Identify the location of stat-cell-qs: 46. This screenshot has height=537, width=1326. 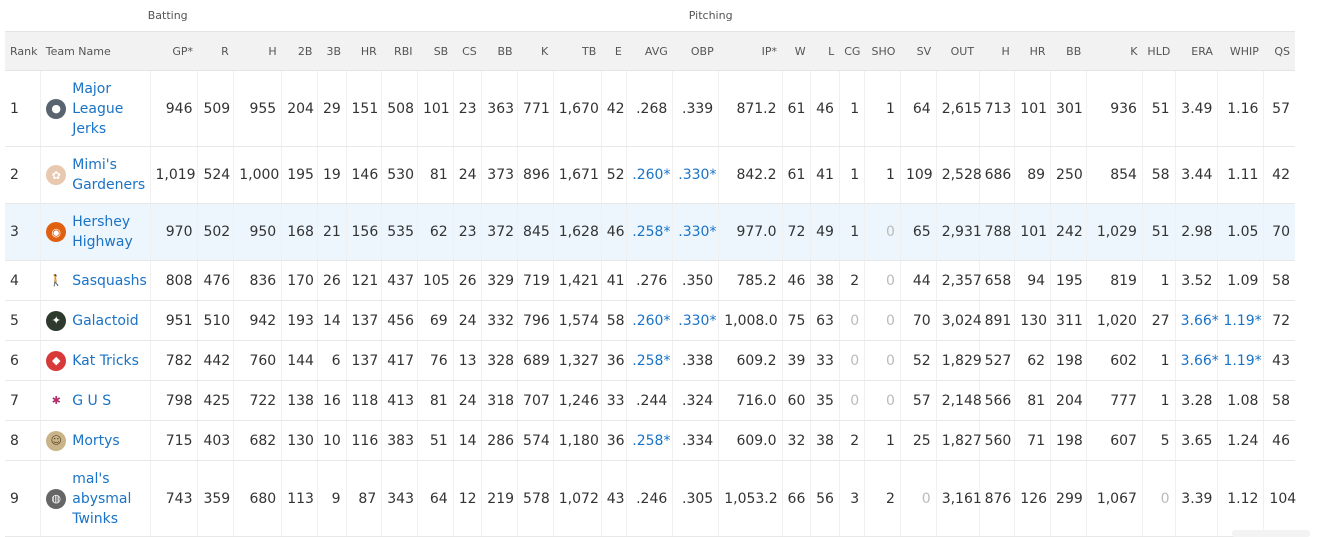
(1279, 440).